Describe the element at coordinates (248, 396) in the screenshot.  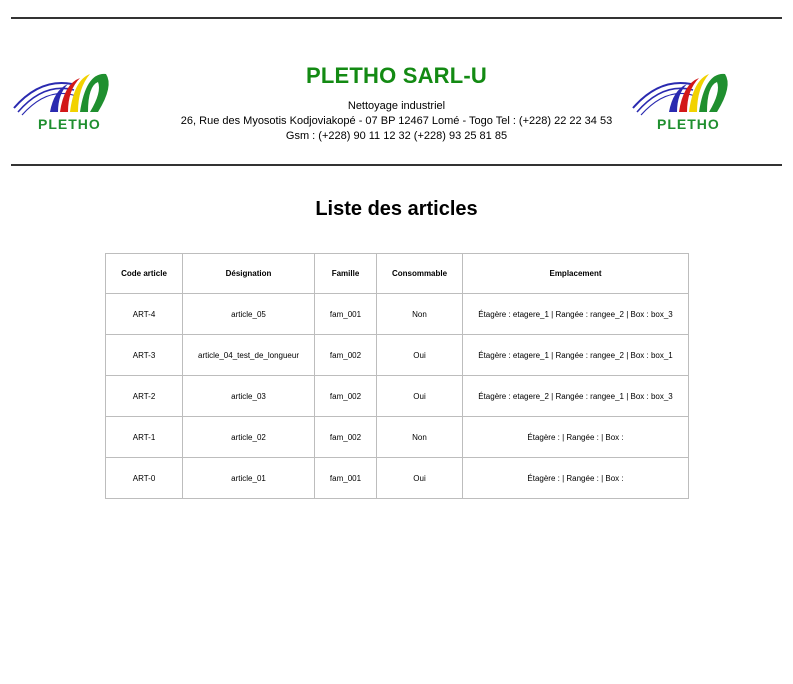
I see `cell-designation: article_03` at that location.